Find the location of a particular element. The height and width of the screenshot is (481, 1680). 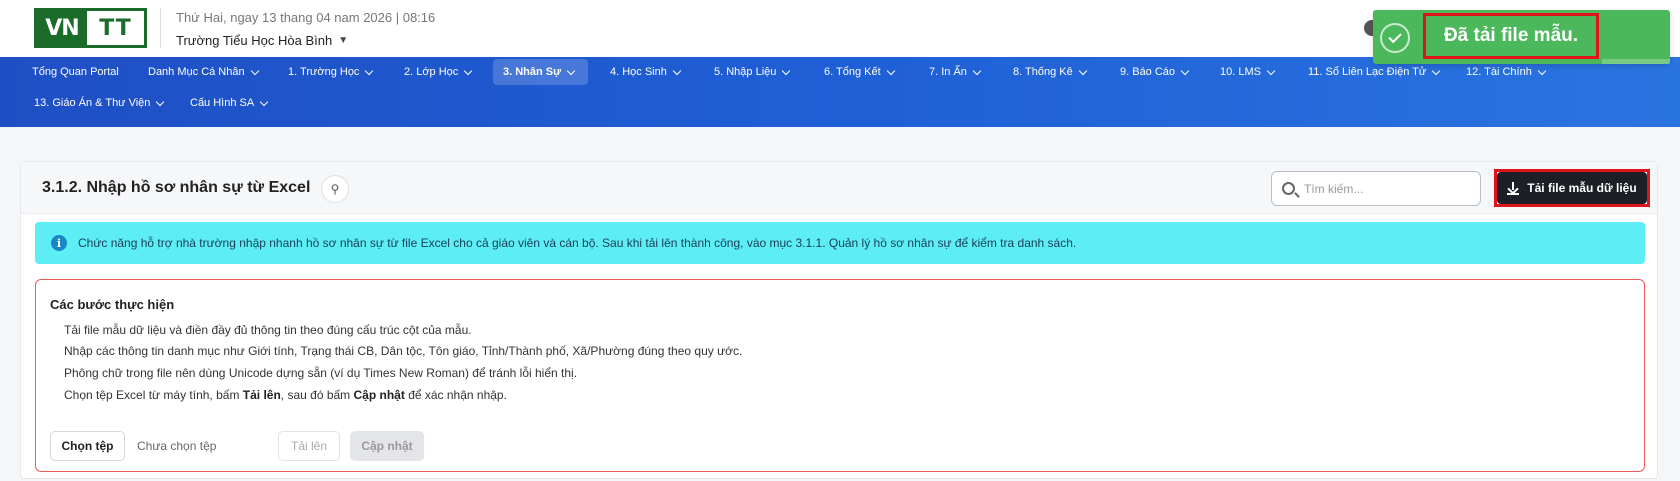

page-title: 3.1.2. Nhập hồ sơ nhân sự từ Excel is located at coordinates (176, 187).